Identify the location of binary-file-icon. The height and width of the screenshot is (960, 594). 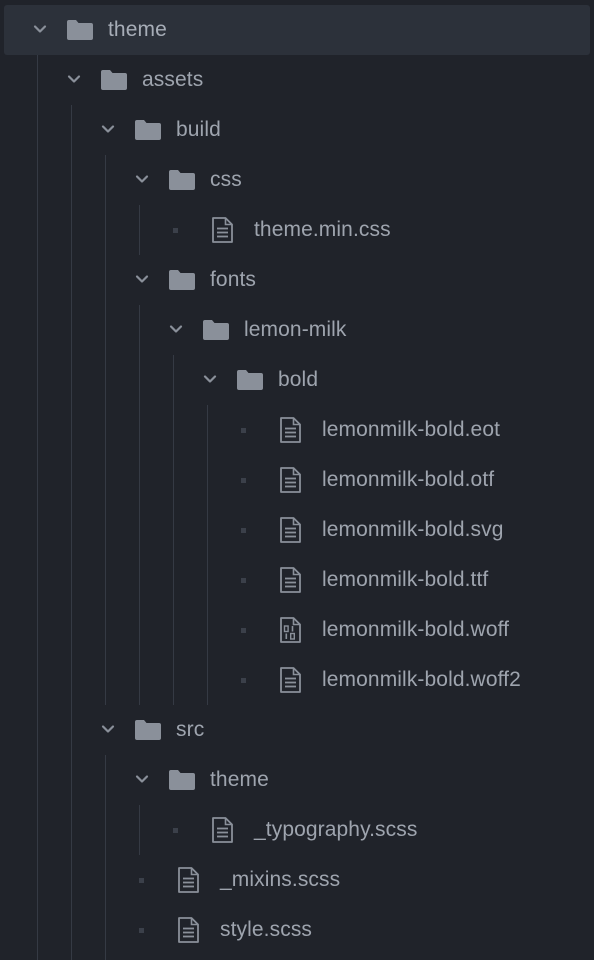
(290, 630).